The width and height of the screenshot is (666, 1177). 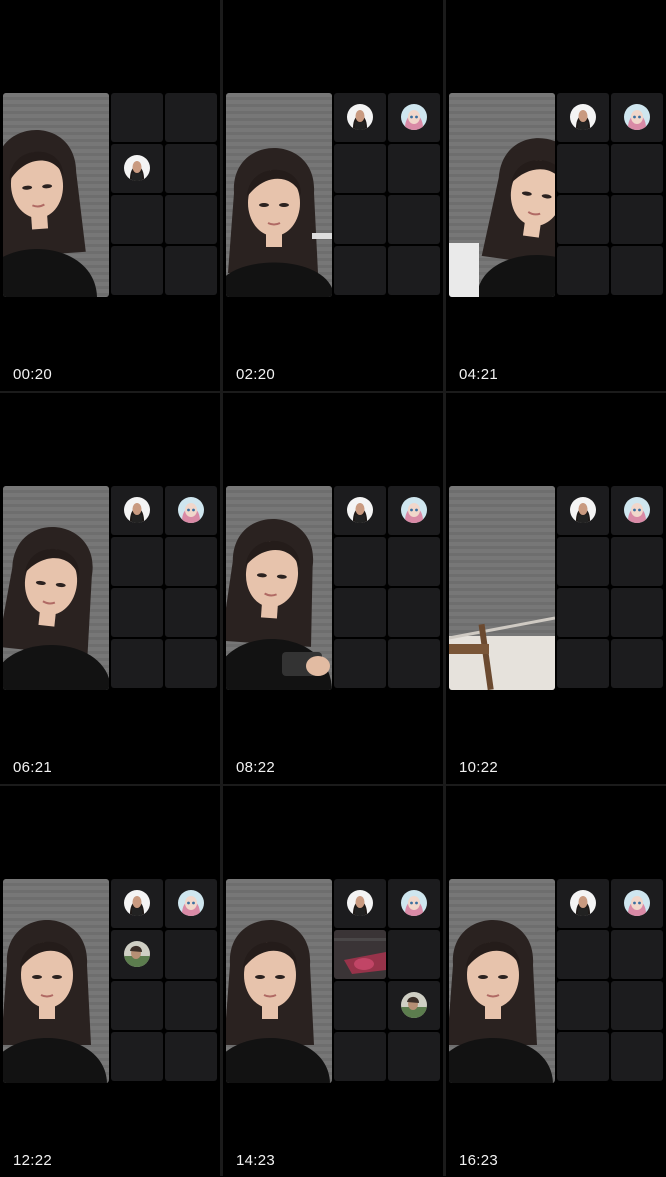 I want to click on call-thumbnail: 14:23, so click(x=333, y=981).